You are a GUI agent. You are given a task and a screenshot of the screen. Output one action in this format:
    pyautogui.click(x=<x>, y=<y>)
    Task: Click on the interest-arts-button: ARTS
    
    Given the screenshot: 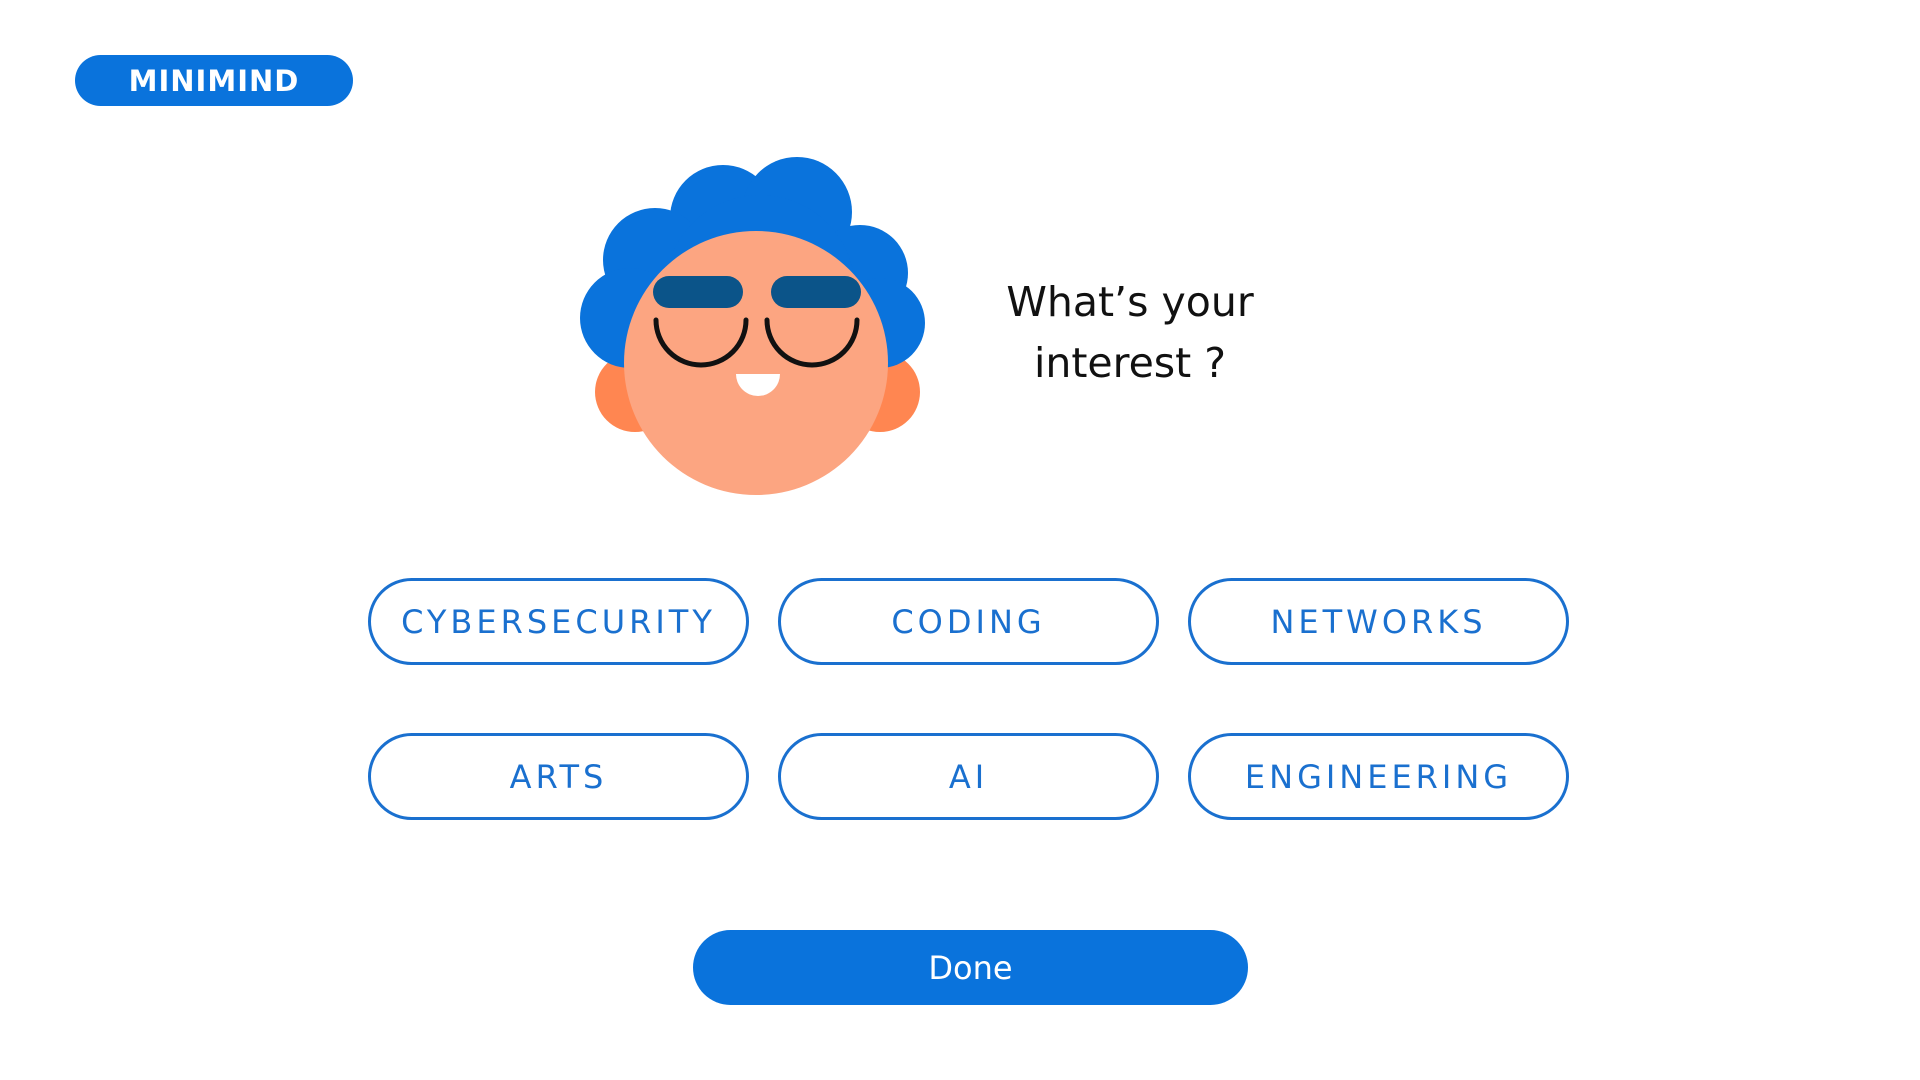 What is the action you would take?
    pyautogui.click(x=558, y=776)
    